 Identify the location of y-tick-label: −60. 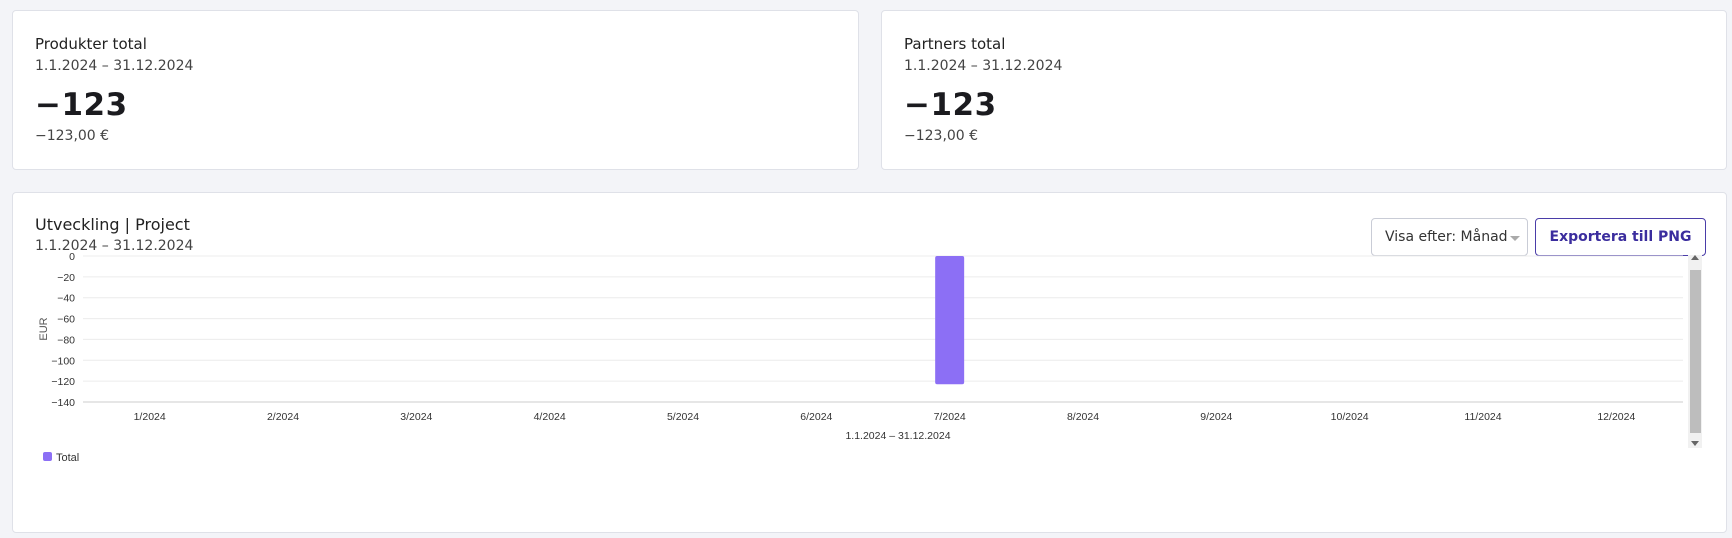
(66, 320).